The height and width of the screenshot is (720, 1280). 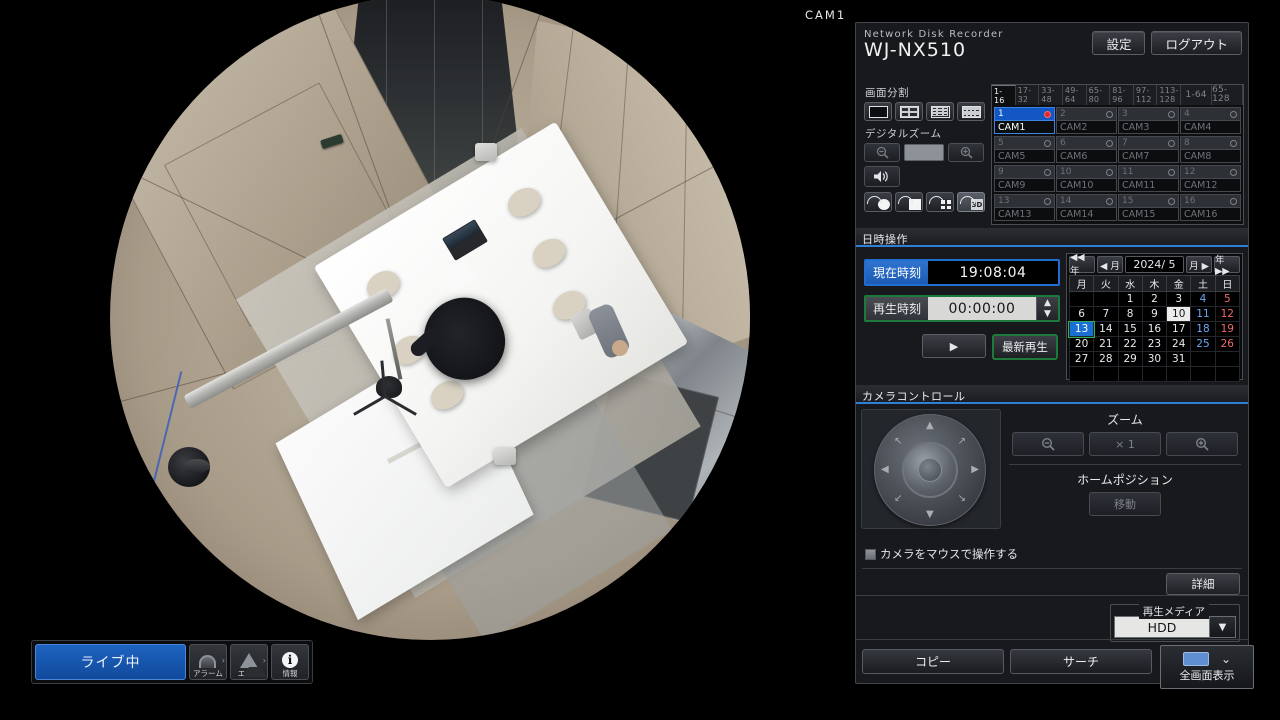 What do you see at coordinates (1130, 329) in the screenshot?
I see `calendar-day: 15` at bounding box center [1130, 329].